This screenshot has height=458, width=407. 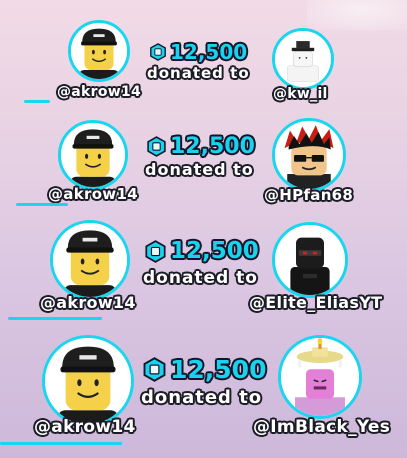 I want to click on recipient-name: @ImBlack_Yes, so click(x=321, y=427).